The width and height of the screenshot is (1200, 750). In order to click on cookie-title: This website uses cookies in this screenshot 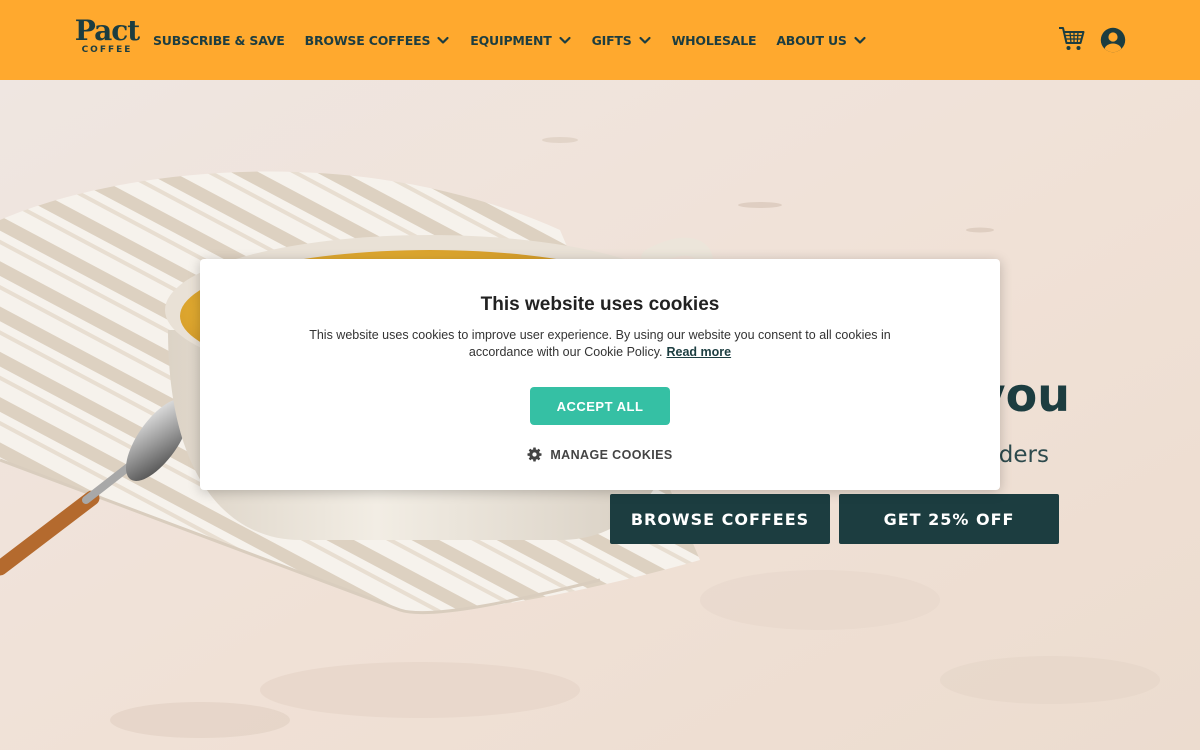, I will do `click(600, 304)`.